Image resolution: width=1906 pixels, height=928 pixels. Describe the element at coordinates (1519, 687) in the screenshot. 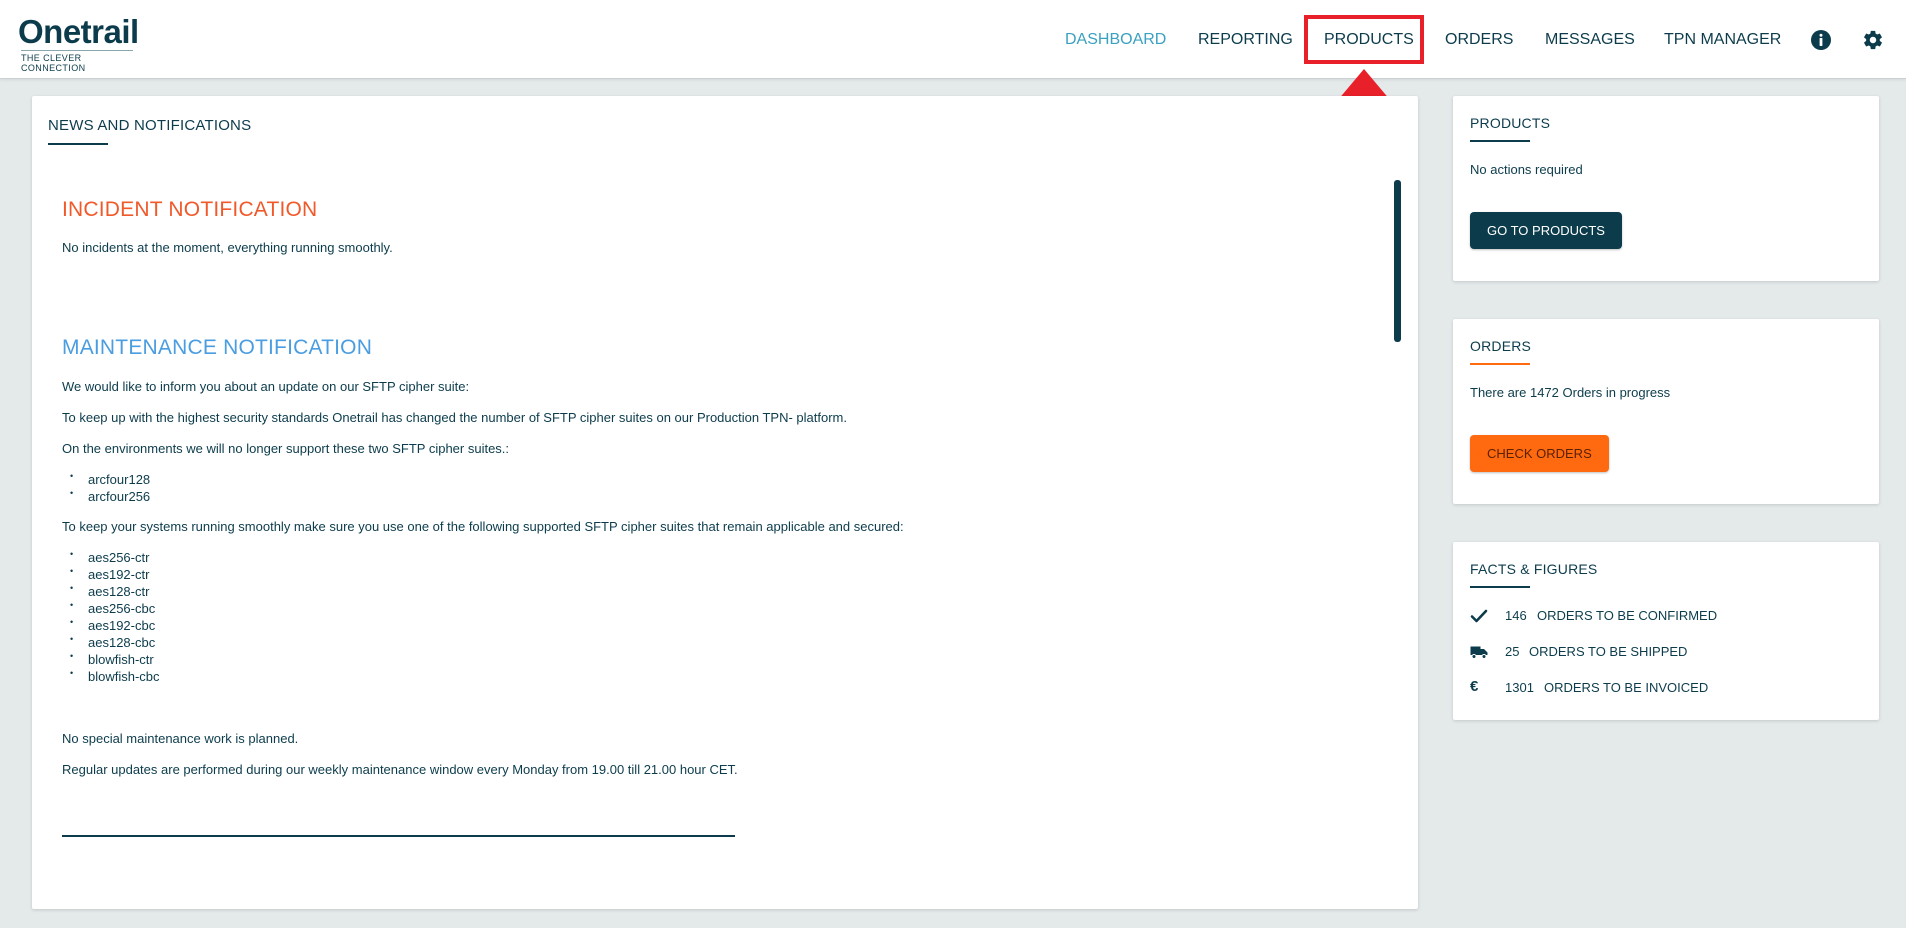

I see `fact-count: 1301` at that location.